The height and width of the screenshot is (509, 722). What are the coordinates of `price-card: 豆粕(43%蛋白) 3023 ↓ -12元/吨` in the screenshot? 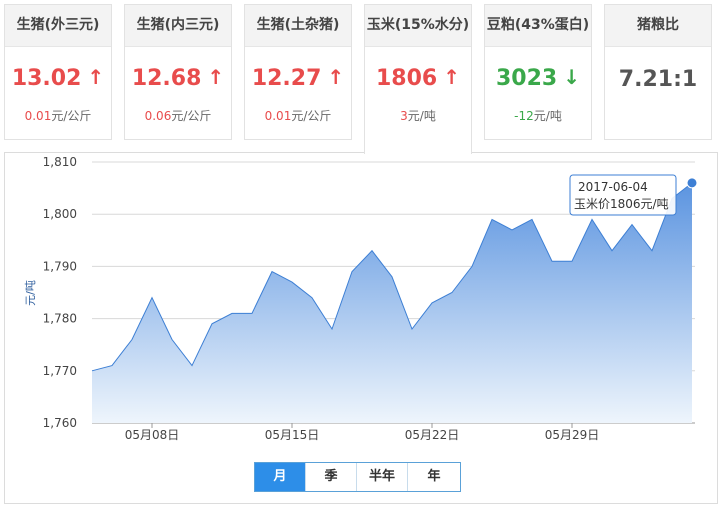 It's located at (538, 72).